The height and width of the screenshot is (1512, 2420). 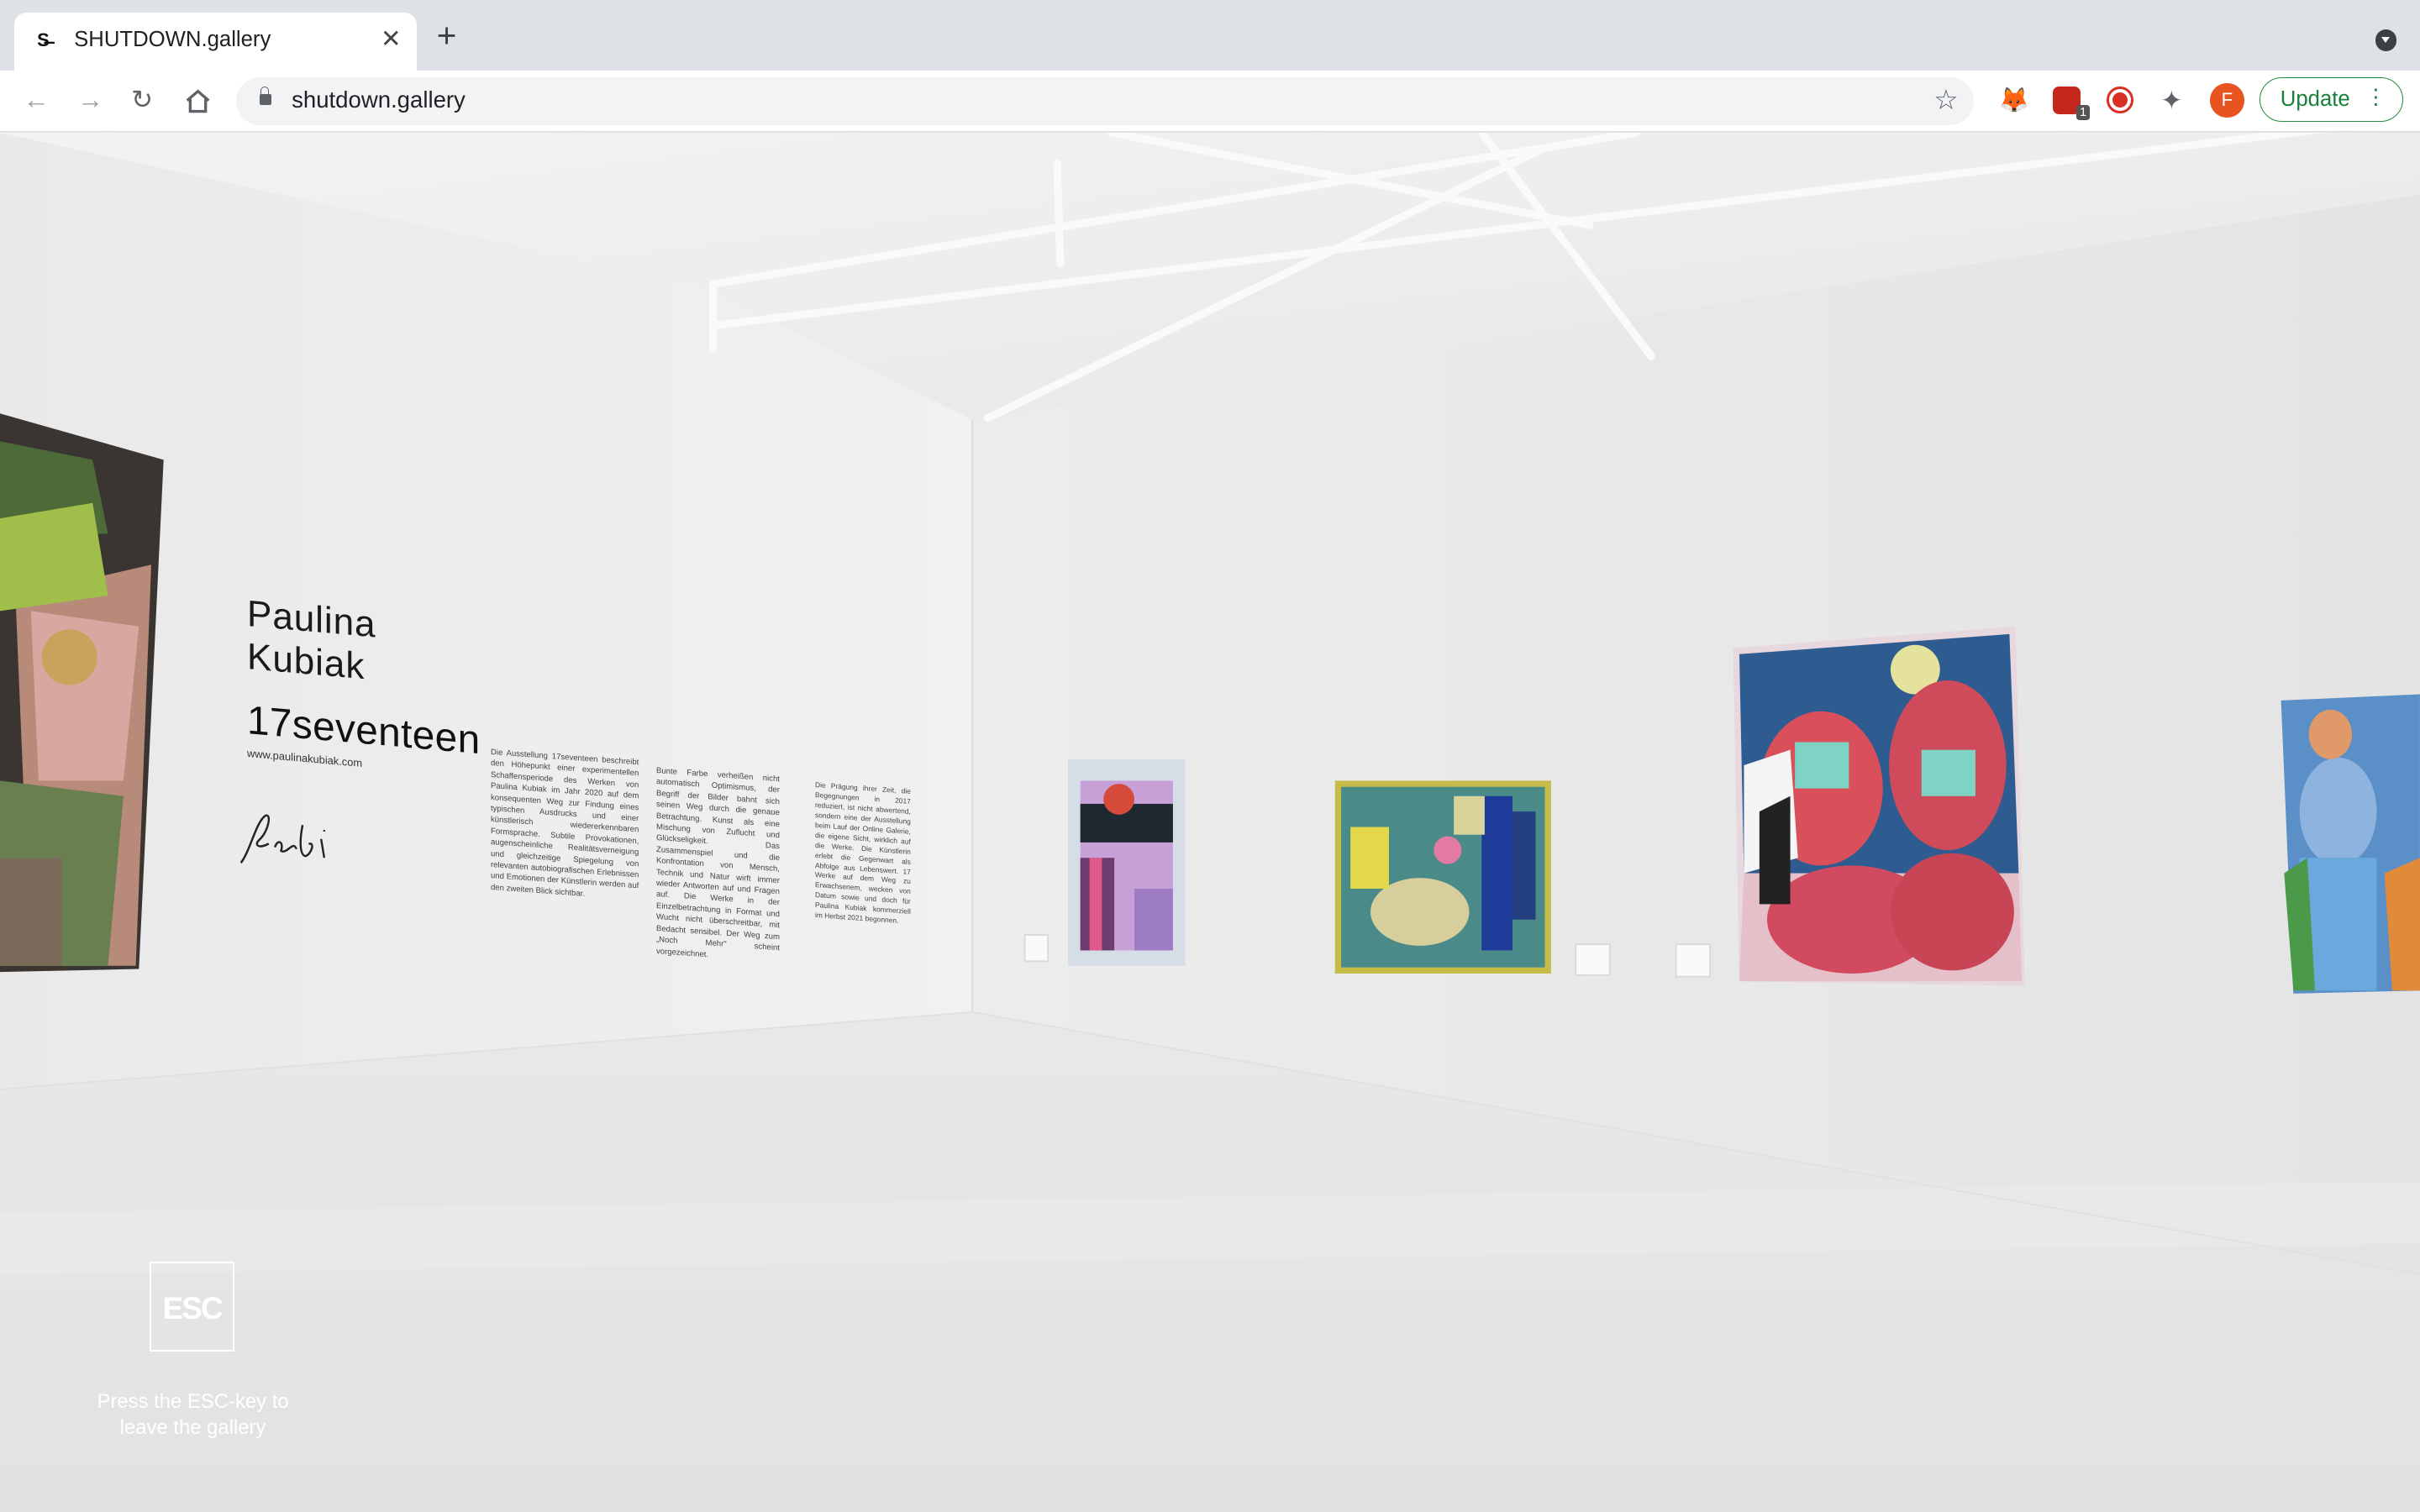 I want to click on profile-avatar: F, so click(x=2227, y=100).